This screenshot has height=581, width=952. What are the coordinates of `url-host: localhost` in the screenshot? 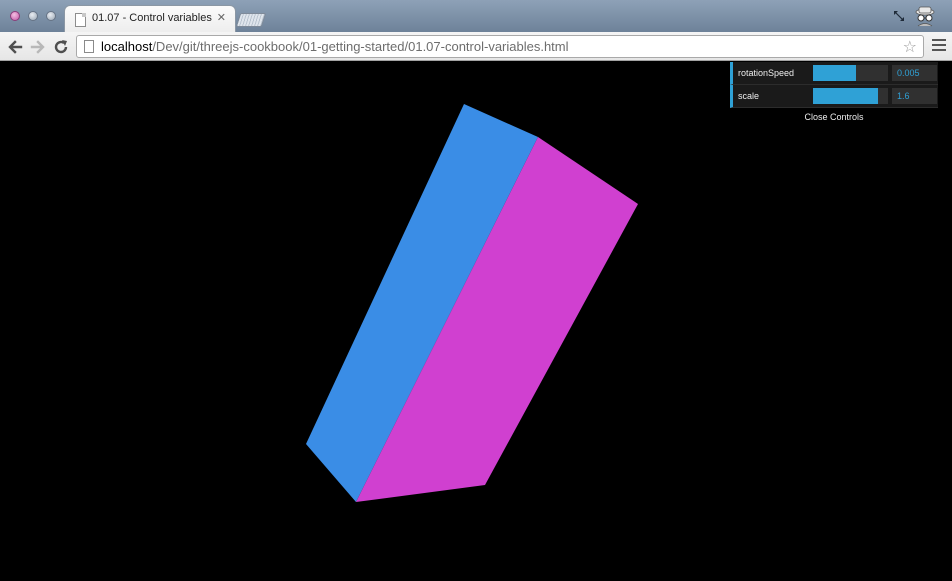 It's located at (127, 46).